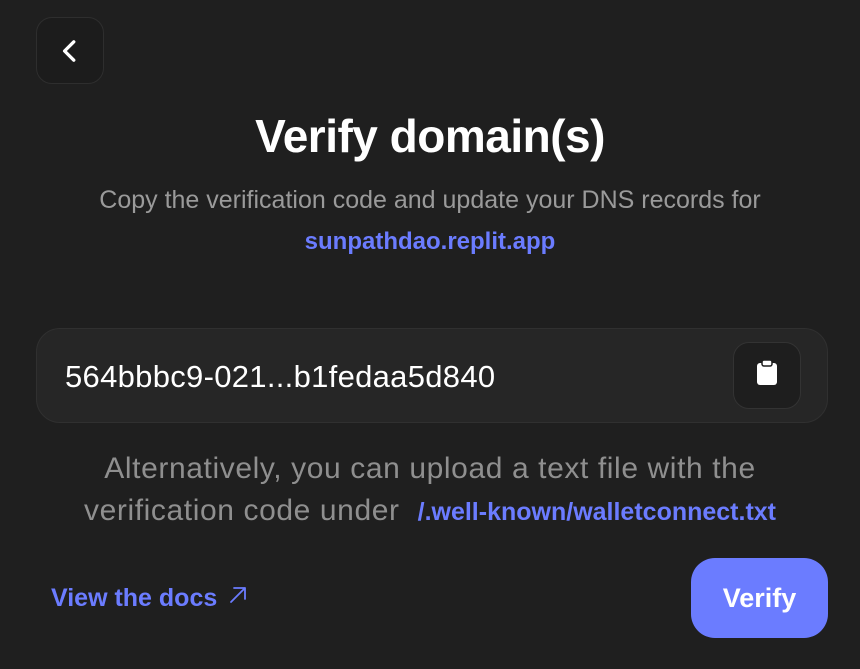  Describe the element at coordinates (759, 598) in the screenshot. I see `verify-button: Verify` at that location.